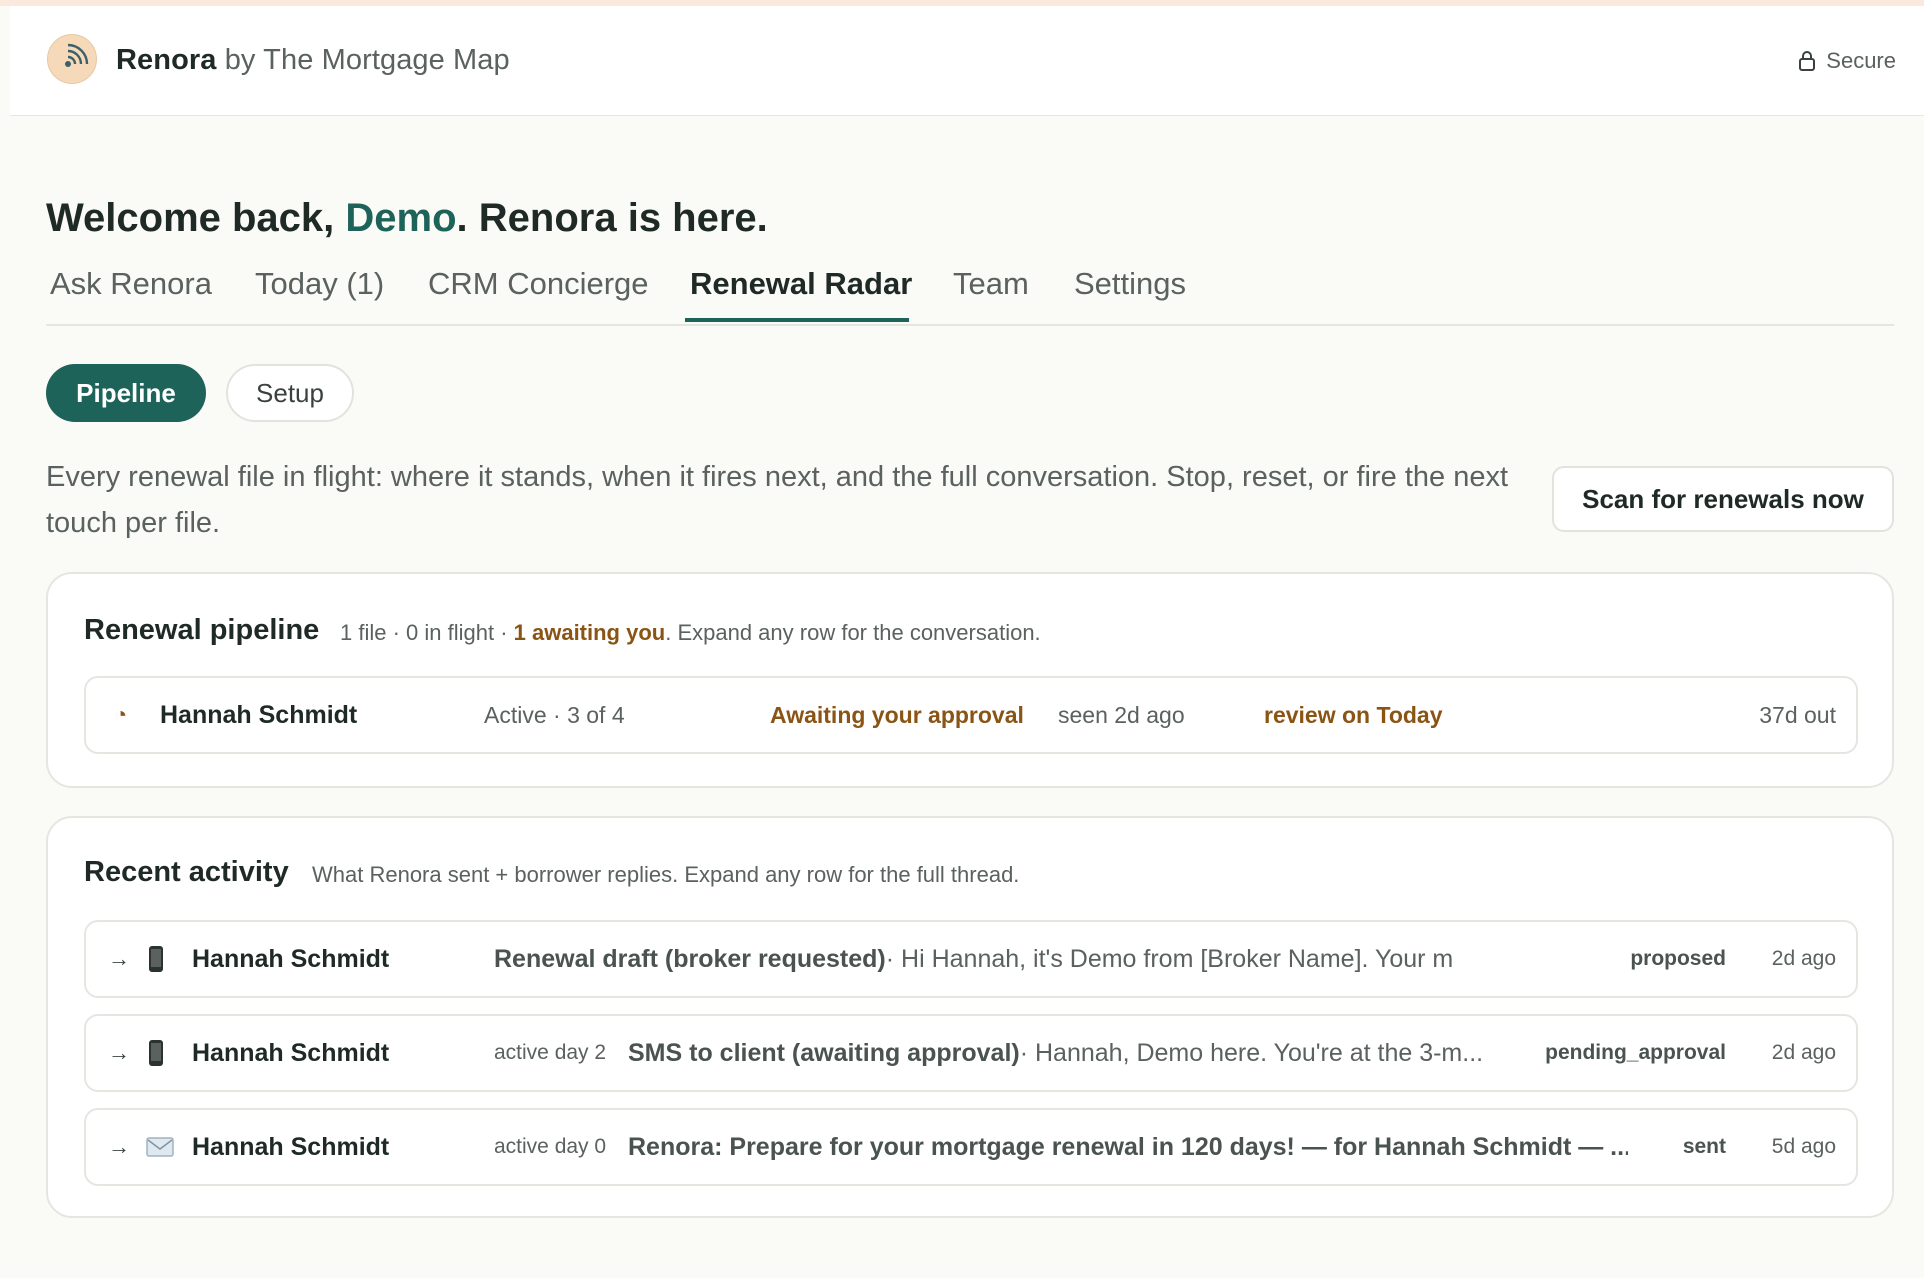 Image resolution: width=1924 pixels, height=1278 pixels. Describe the element at coordinates (166, 60) in the screenshot. I see `brand-name: Renora` at that location.